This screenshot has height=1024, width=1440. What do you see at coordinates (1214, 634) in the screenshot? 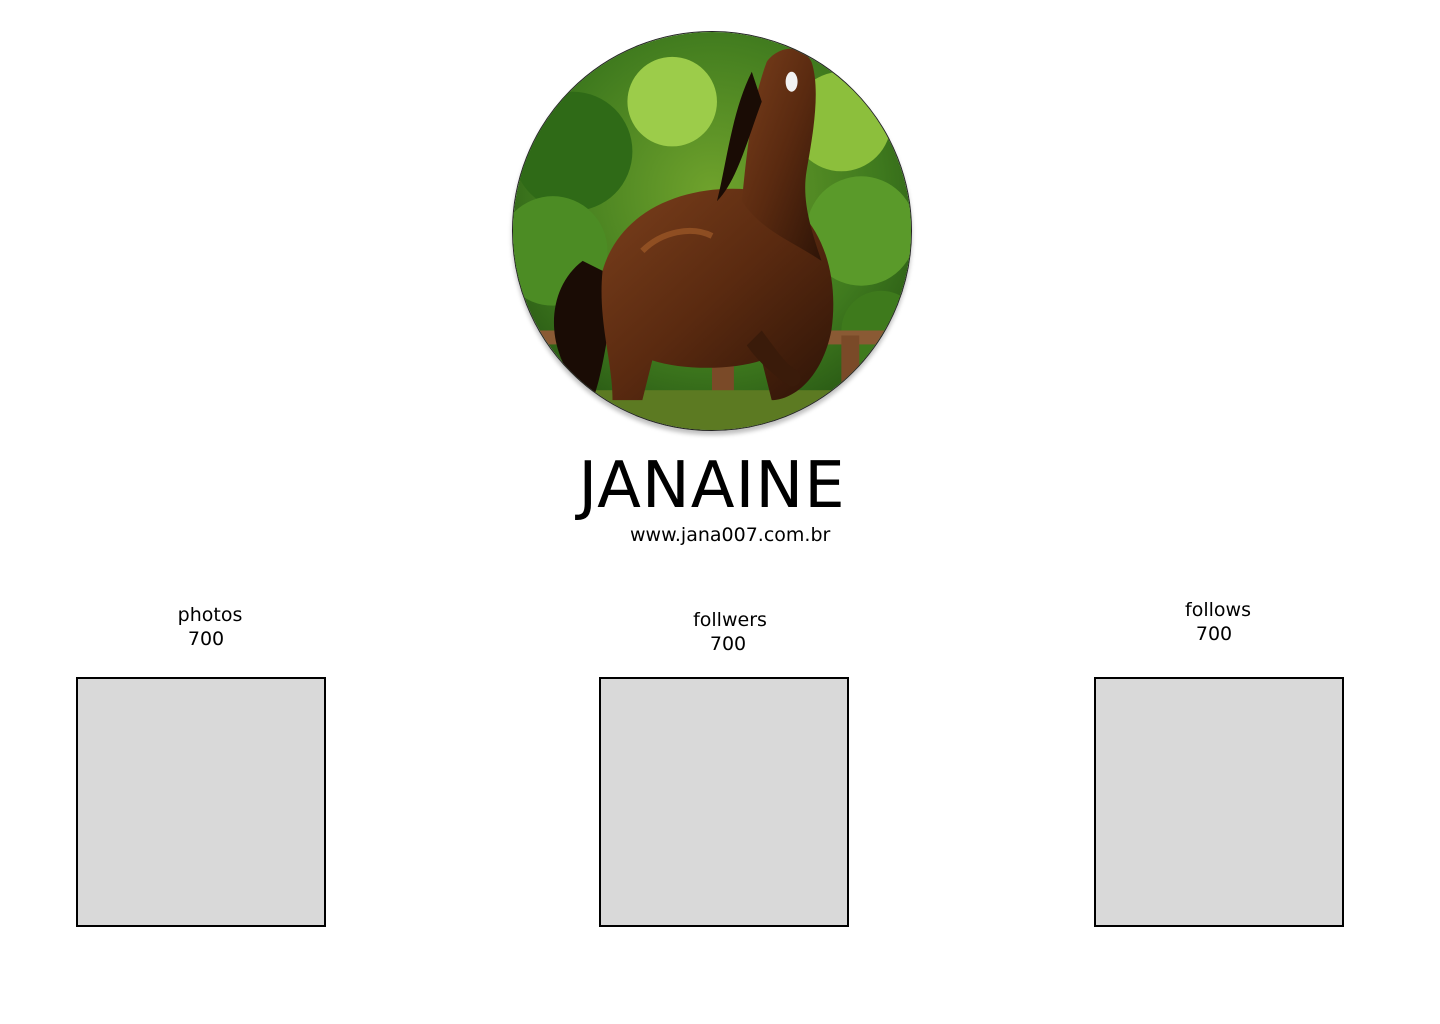
I see `stat-follows-count: 700` at bounding box center [1214, 634].